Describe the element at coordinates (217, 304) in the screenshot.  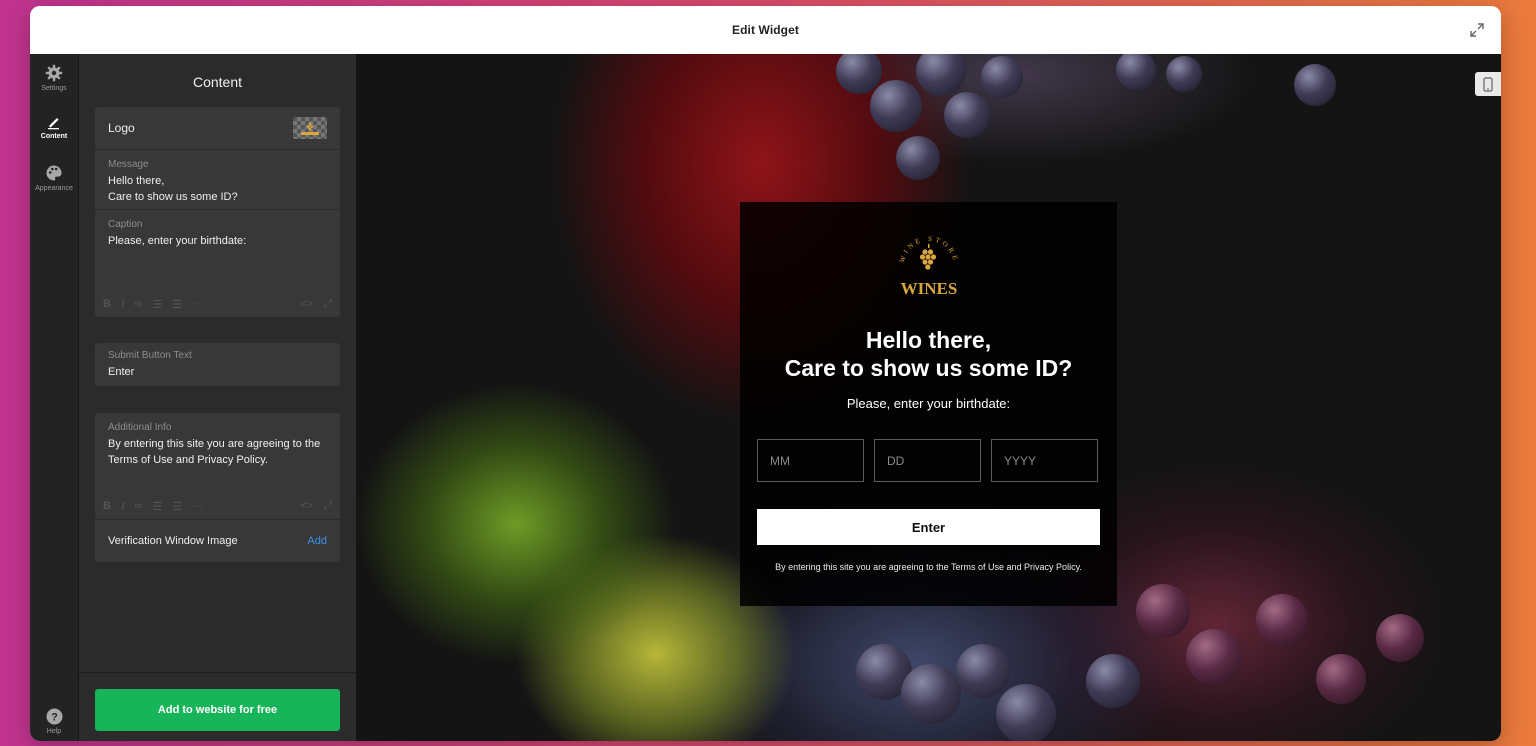
I see `caption-format-toolbar: B I ∞ ☰ ☰ ··· <> ⤢` at that location.